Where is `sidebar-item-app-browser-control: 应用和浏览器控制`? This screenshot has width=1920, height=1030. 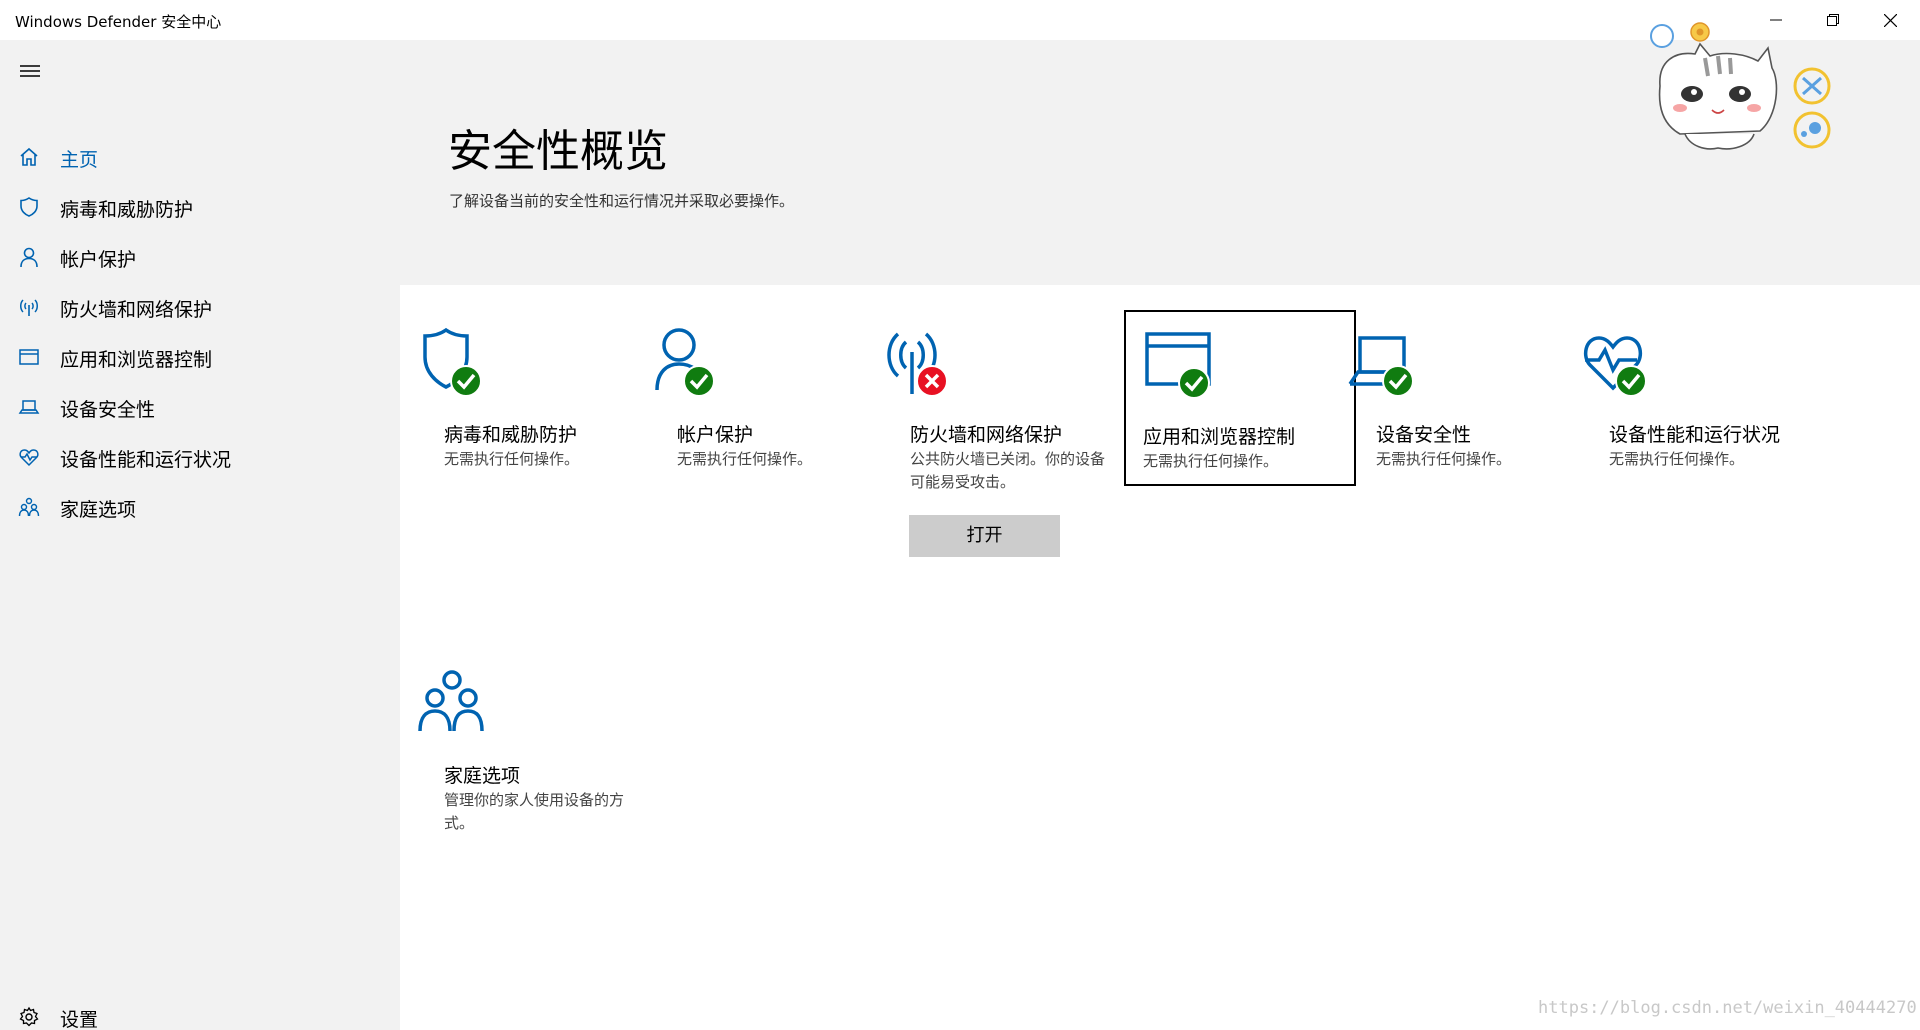 sidebar-item-app-browser-control: 应用和浏览器控制 is located at coordinates (200, 356).